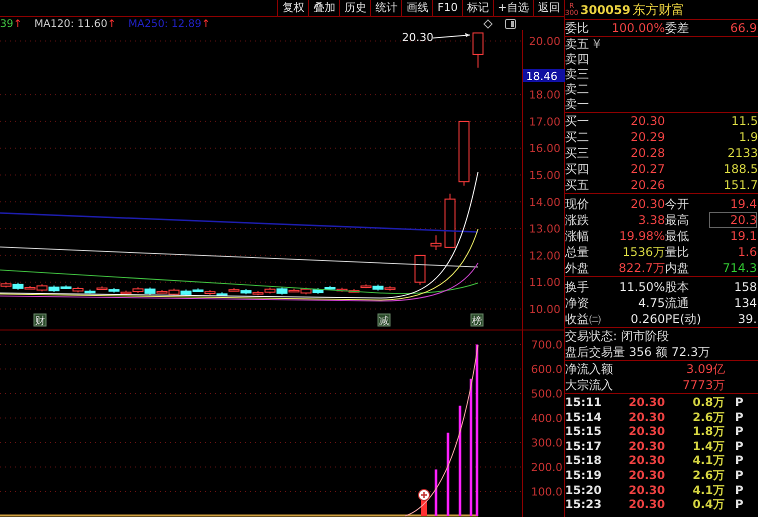  What do you see at coordinates (546, 443) in the screenshot?
I see `volume-axis-label: 300.0` at bounding box center [546, 443].